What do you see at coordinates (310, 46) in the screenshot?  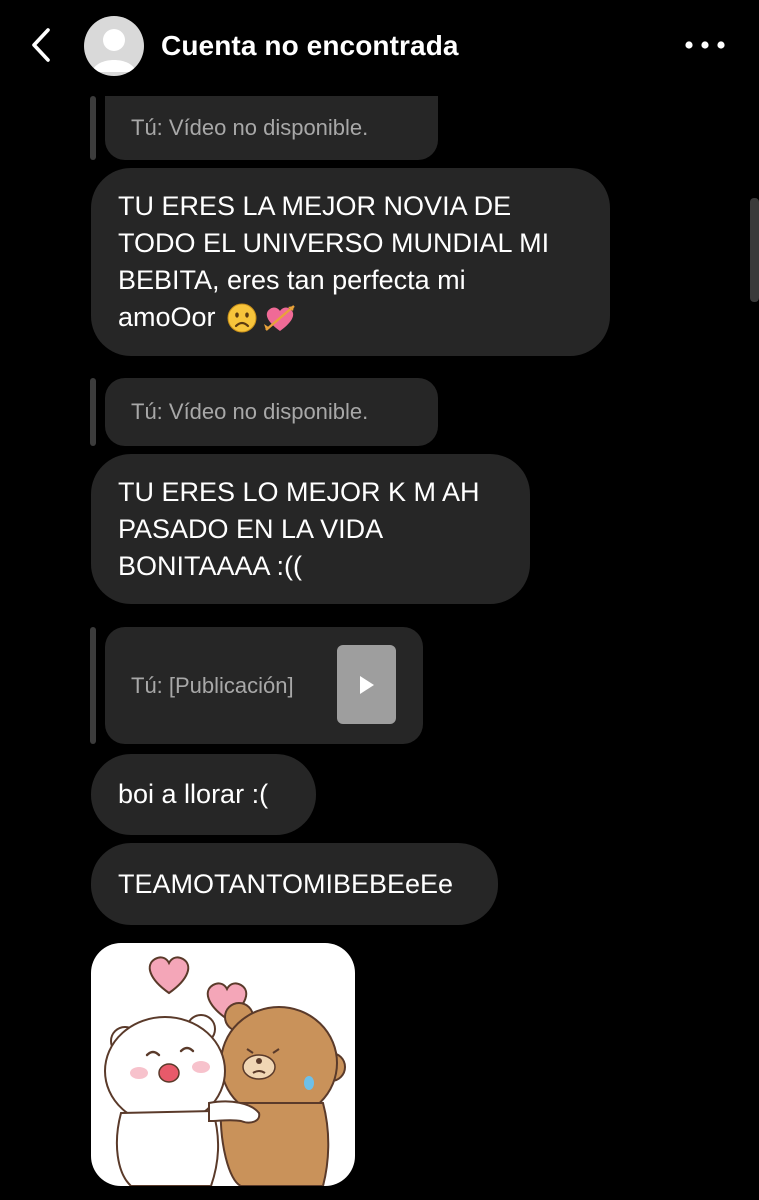 I see `conversation-title: Cuenta no encontrada` at bounding box center [310, 46].